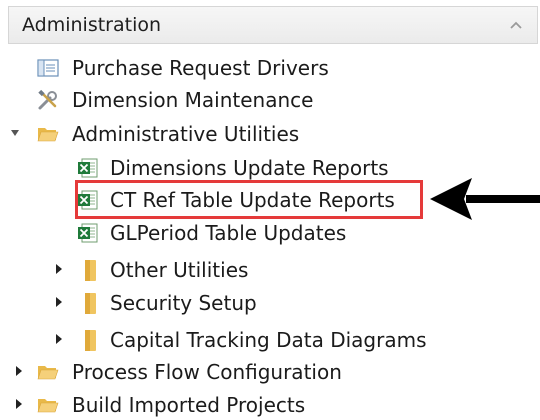  I want to click on tree-item-build-imported-projects: Build Imported Projects, so click(192, 405).